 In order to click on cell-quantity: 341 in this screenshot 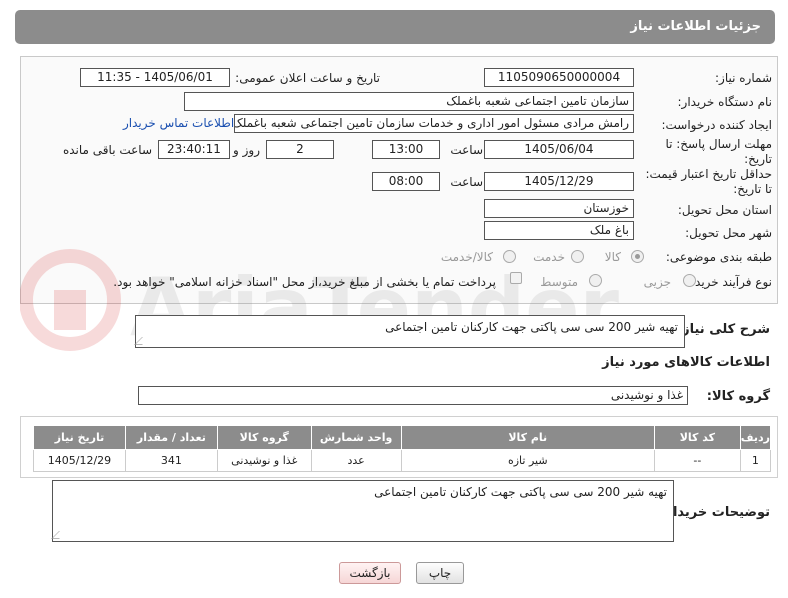, I will do `click(171, 460)`.